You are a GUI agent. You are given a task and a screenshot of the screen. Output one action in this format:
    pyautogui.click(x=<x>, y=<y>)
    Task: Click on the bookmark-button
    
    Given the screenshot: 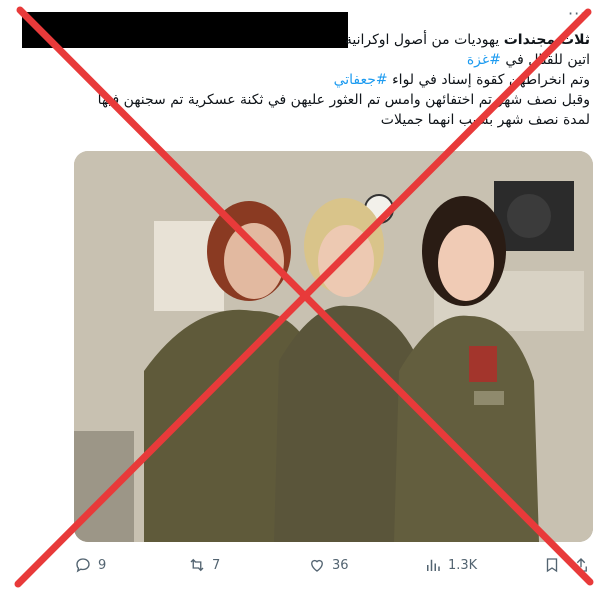 What is the action you would take?
    pyautogui.click(x=552, y=565)
    